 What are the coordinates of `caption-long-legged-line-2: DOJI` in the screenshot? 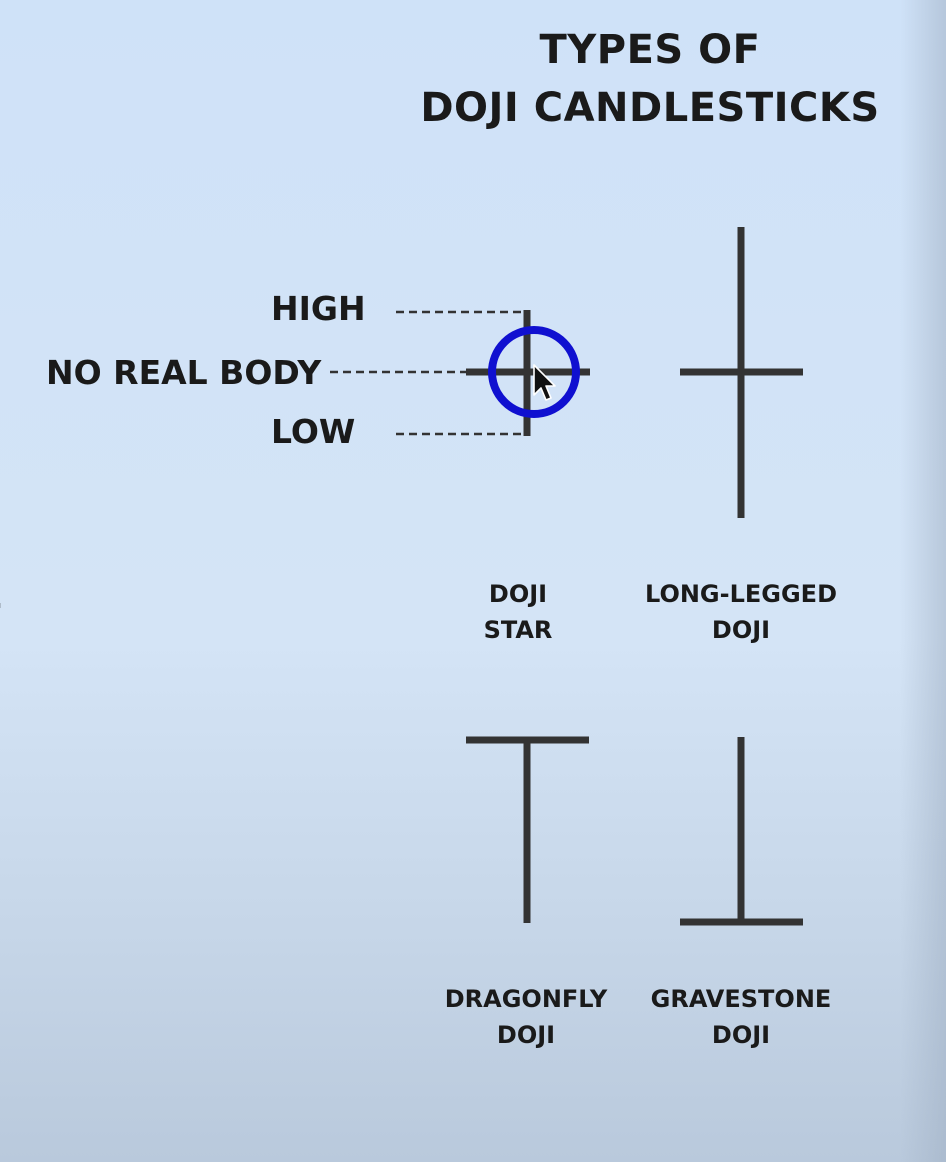 It's located at (741, 630).